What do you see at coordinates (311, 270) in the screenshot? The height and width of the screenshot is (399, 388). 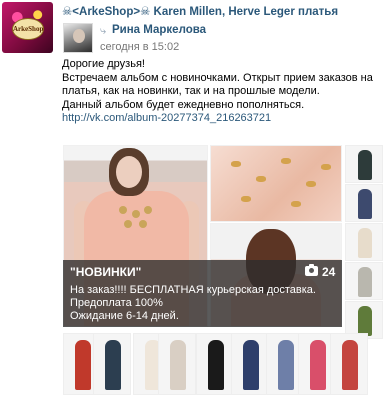 I see `camera-icon` at bounding box center [311, 270].